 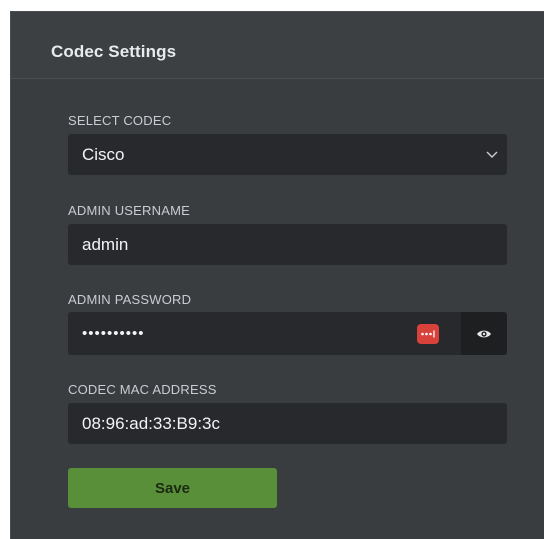 I want to click on eye-icon, so click(x=484, y=333).